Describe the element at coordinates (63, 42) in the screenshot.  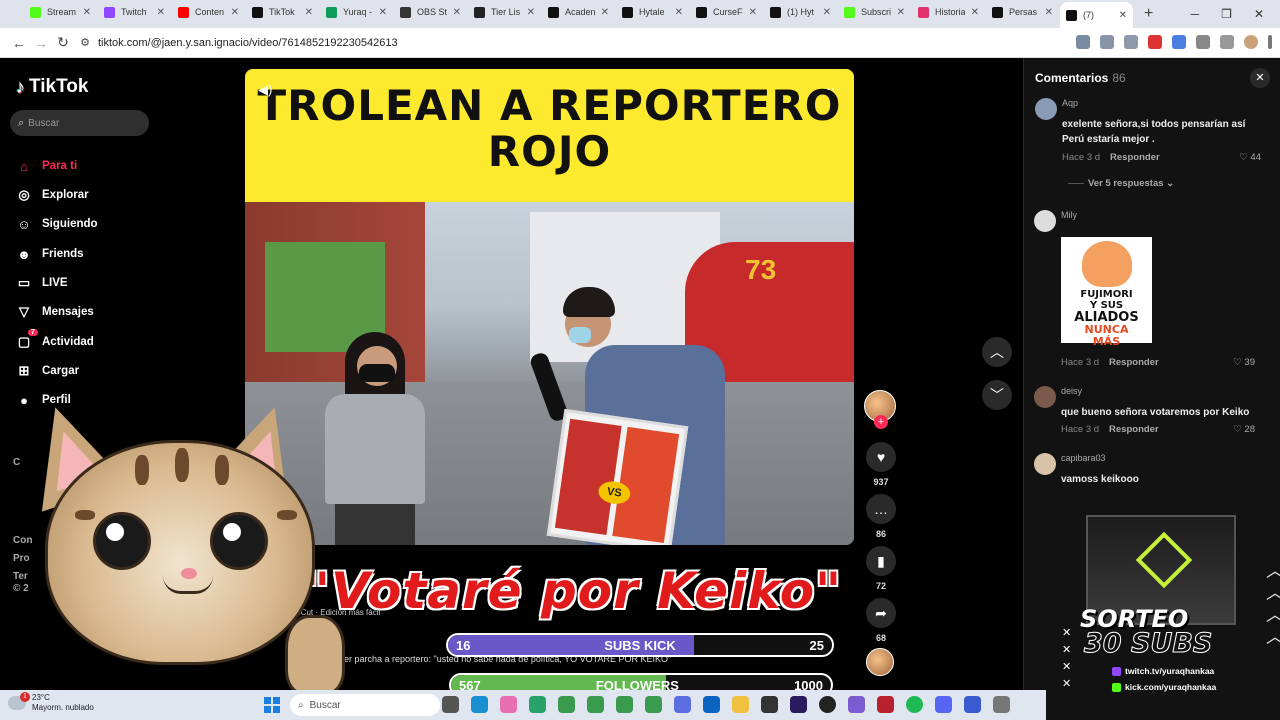
I see `reload-button: ↻` at that location.